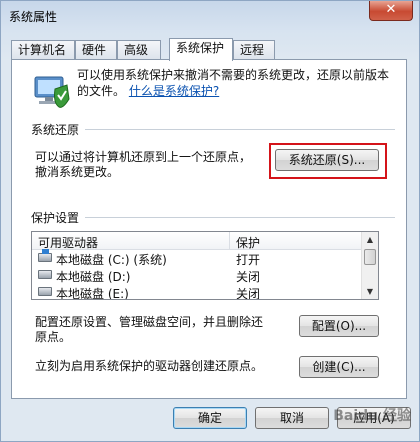 This screenshot has height=442, width=420. Describe the element at coordinates (111, 260) in the screenshot. I see `drive-name: 本地磁盘 (C:) (系统)` at that location.